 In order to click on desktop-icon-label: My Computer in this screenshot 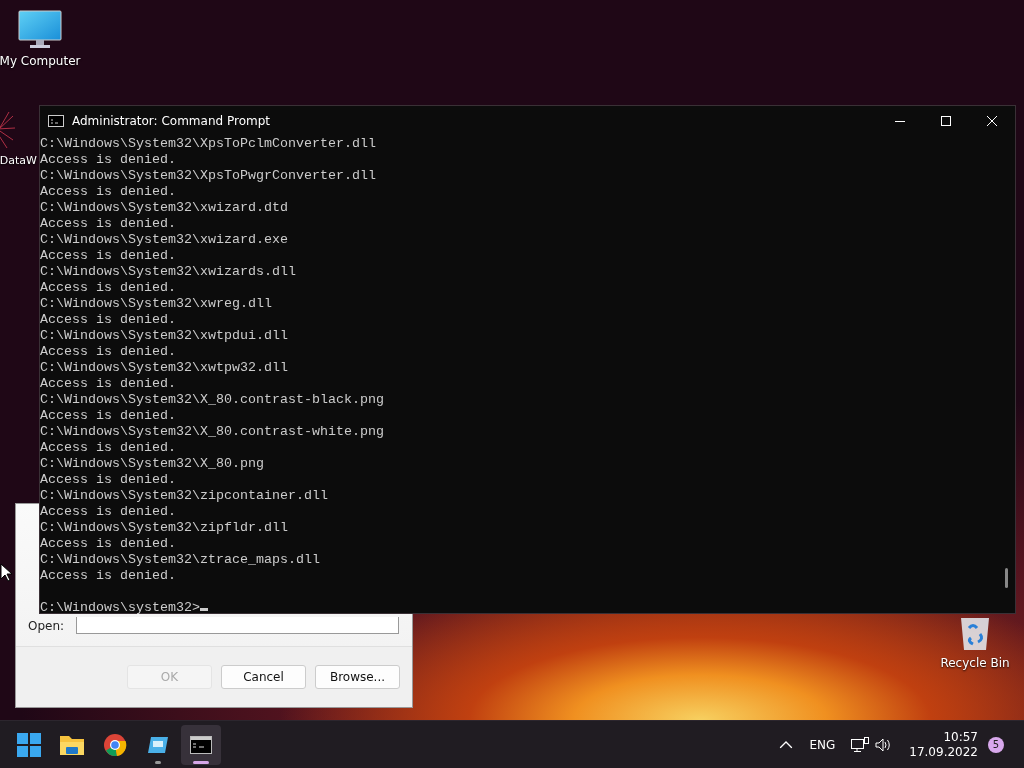, I will do `click(40, 61)`.